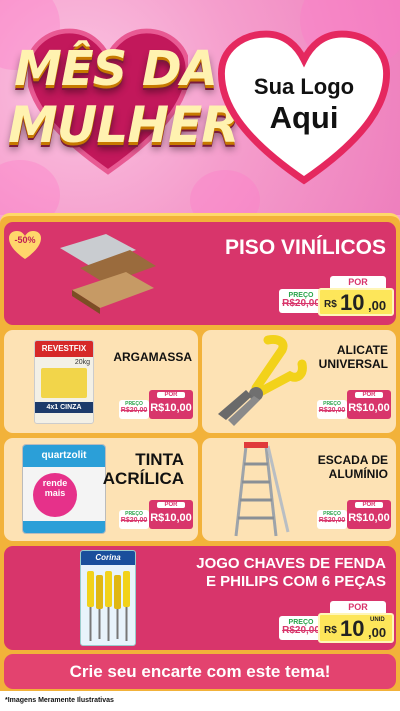 This screenshot has width=400, height=711. Describe the element at coordinates (377, 620) in the screenshot. I see `unit-label: UNID` at that location.